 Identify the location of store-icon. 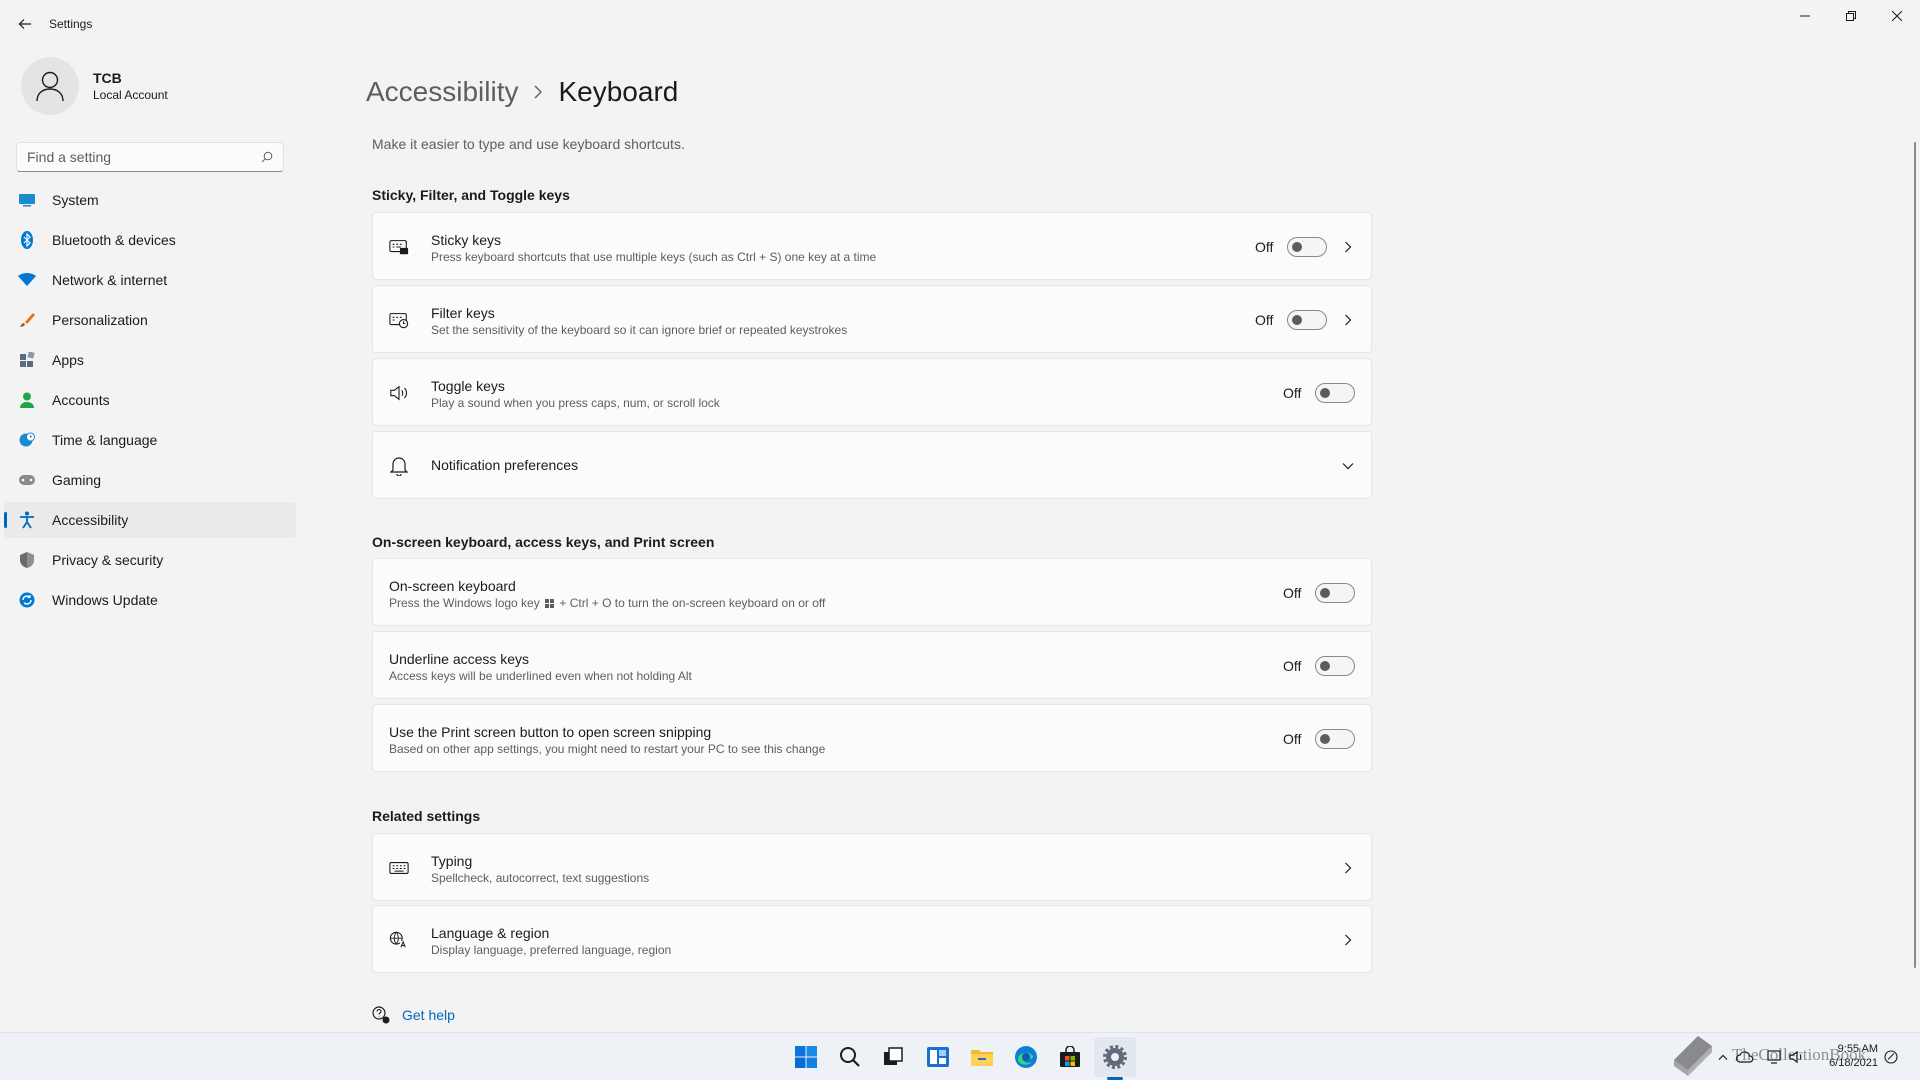
(1070, 1056).